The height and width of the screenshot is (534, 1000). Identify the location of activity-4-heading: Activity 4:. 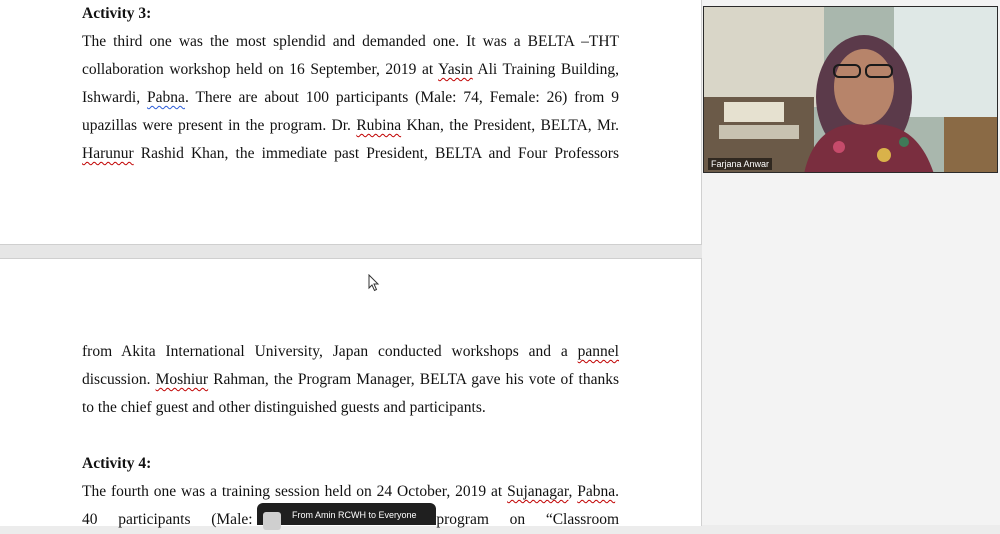
(117, 463).